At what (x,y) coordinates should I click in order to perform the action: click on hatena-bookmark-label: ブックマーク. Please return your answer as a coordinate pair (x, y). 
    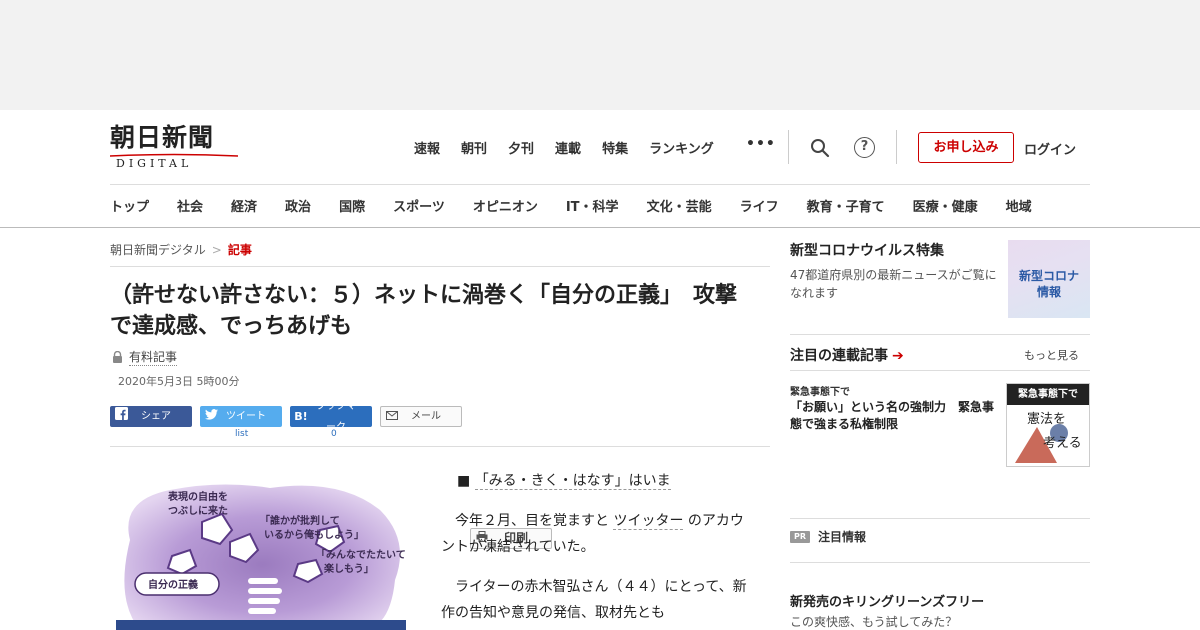
    Looking at the image, I should click on (336, 416).